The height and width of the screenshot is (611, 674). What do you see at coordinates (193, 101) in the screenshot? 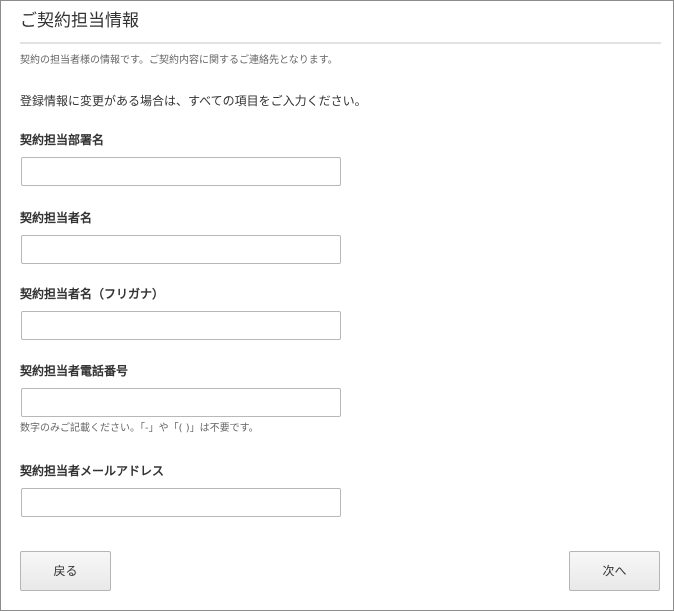
I see `update-notice: 登録情報に変更がある場合は、すべての項目をご入力ください。` at bounding box center [193, 101].